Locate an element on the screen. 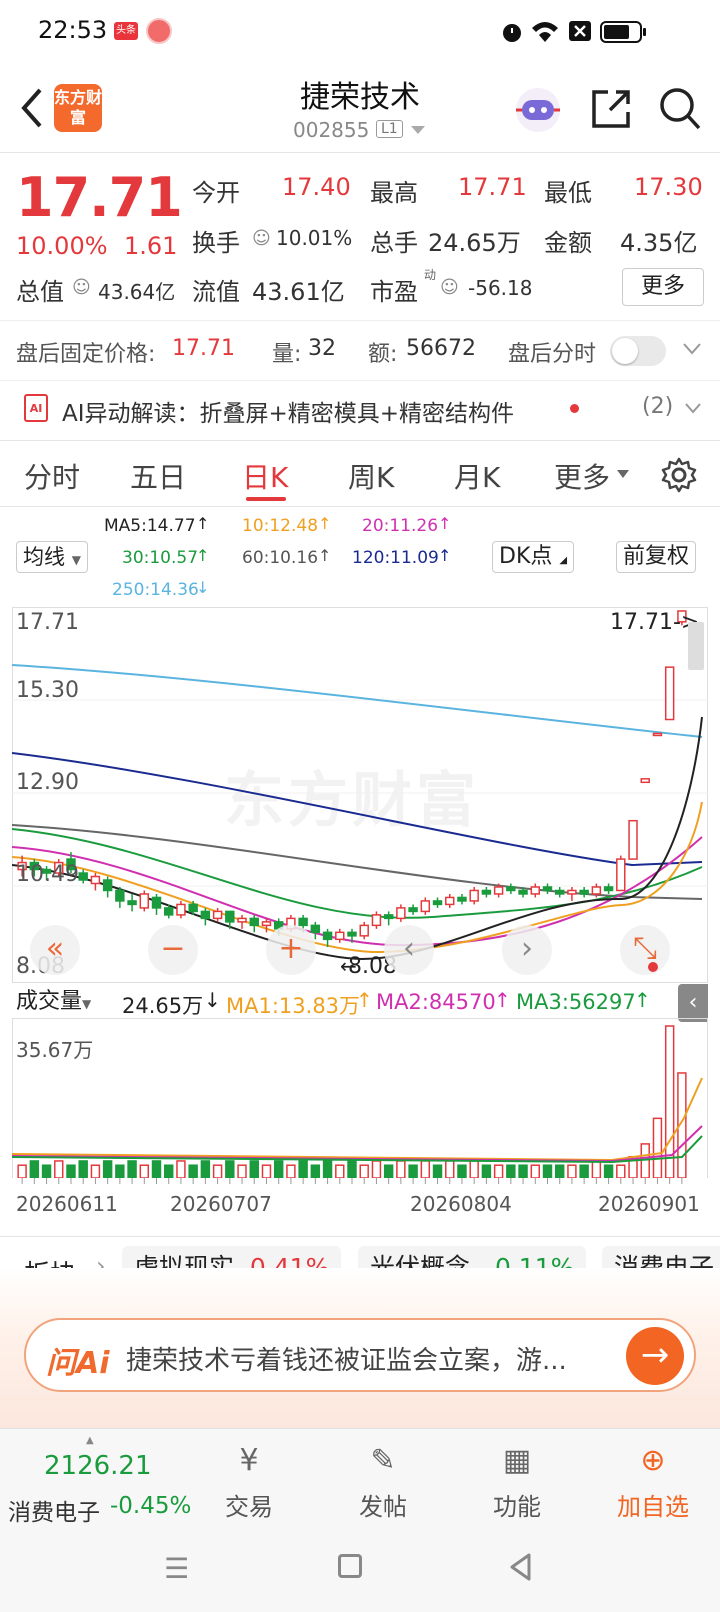  unread-dot is located at coordinates (574, 408).